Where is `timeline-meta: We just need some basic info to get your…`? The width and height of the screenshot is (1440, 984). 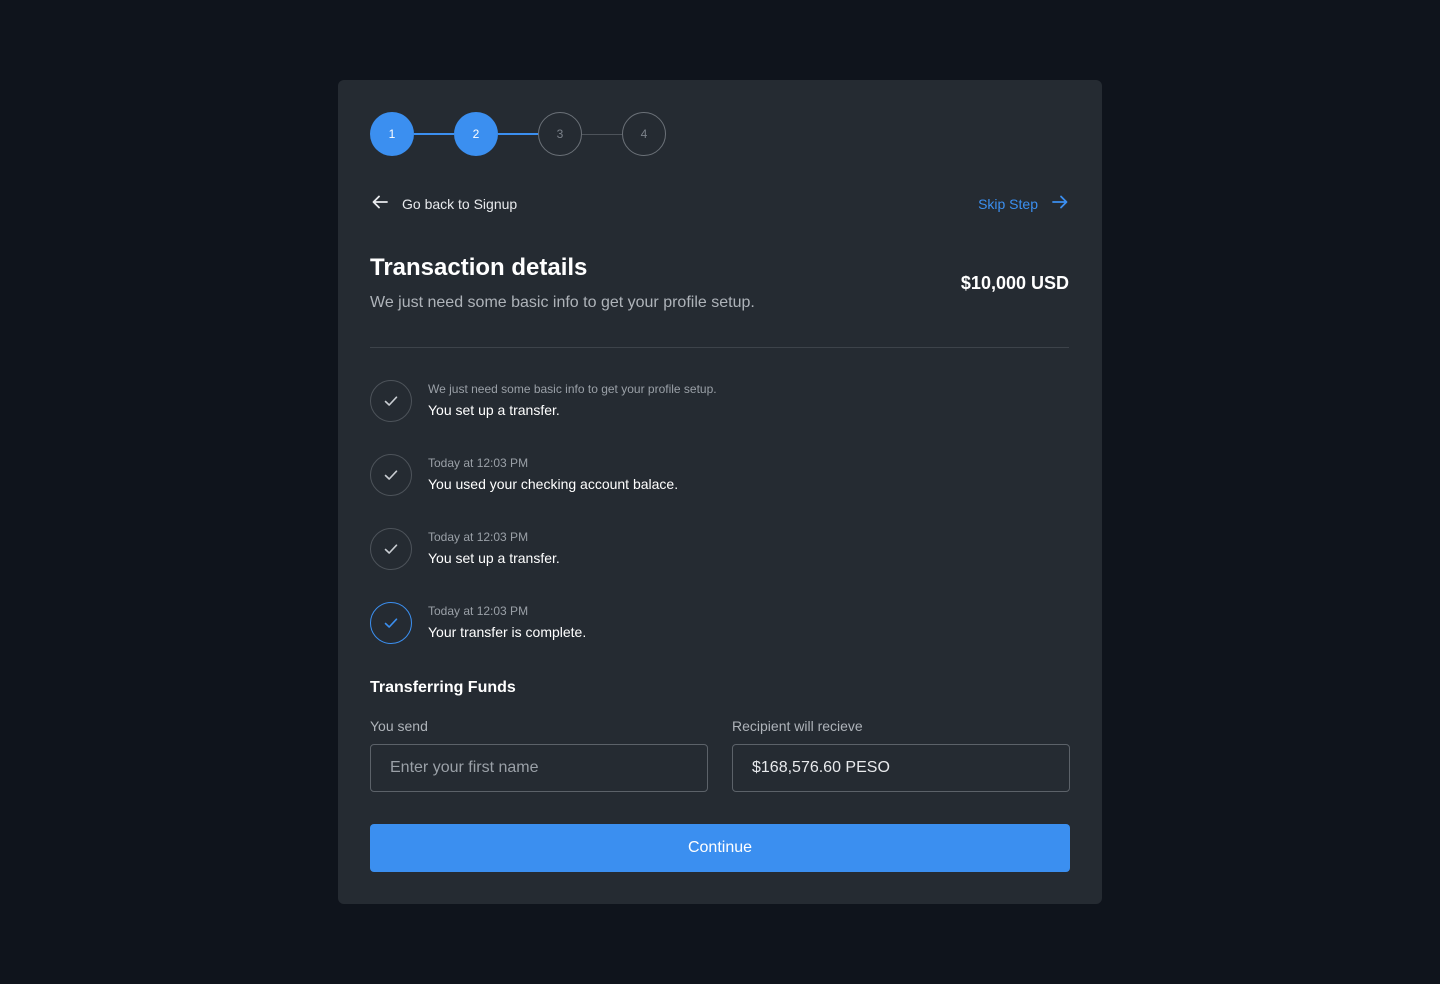
timeline-meta: We just need some basic info to get your… is located at coordinates (572, 389).